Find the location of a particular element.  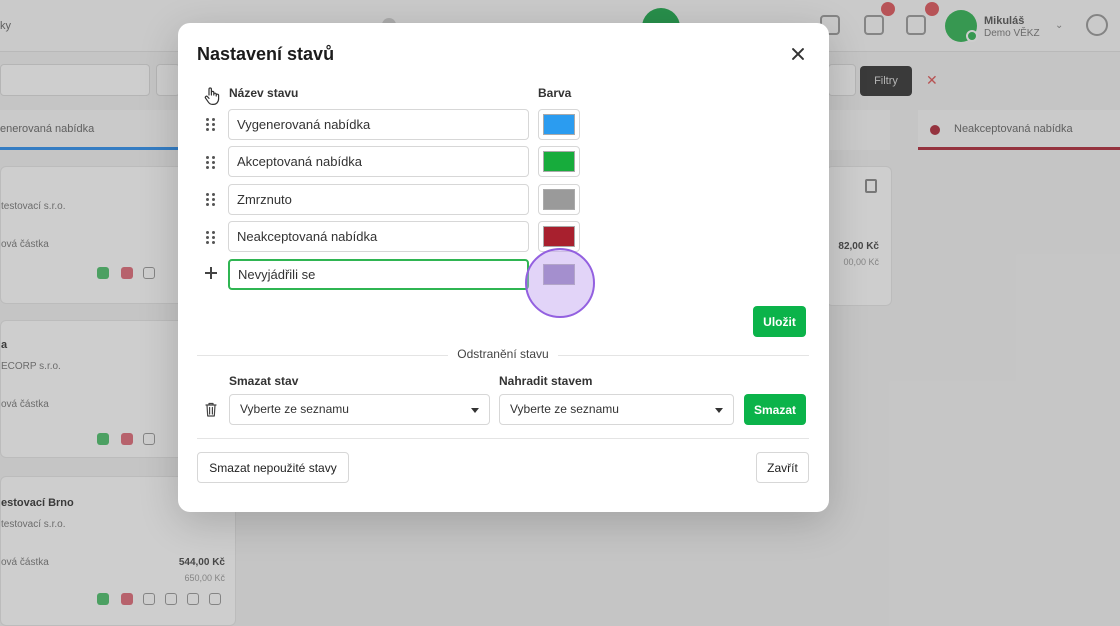

delete-unused-states-button: Smazat nepoužité stavy is located at coordinates (273, 467).